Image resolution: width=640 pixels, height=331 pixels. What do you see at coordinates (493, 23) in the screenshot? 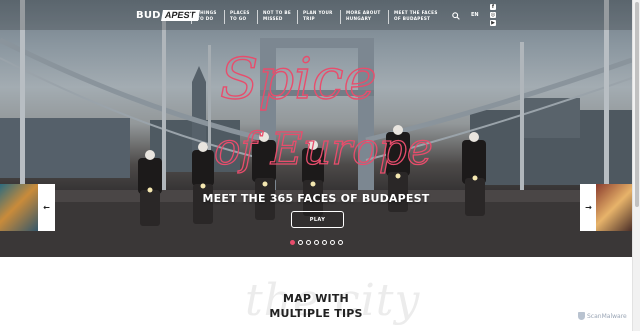
I see `youtube-icon: ▶` at bounding box center [493, 23].